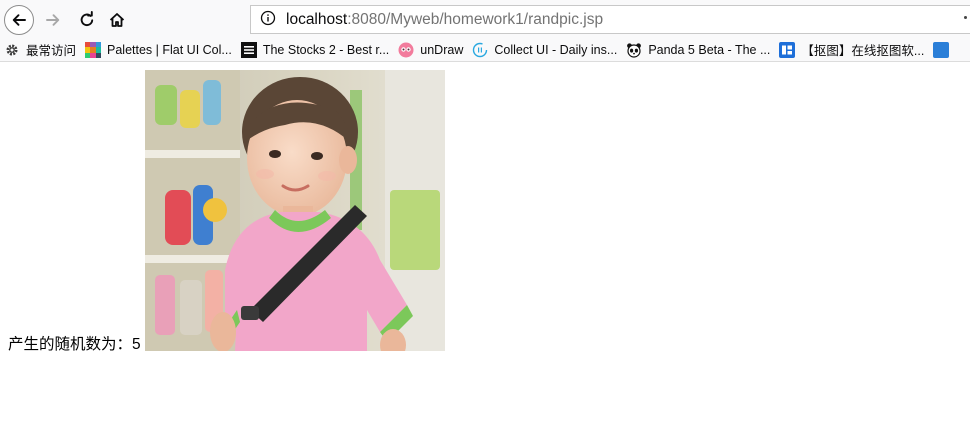 The height and width of the screenshot is (423, 970). I want to click on random-number-label: 产生的随机数为：5, so click(74, 344).